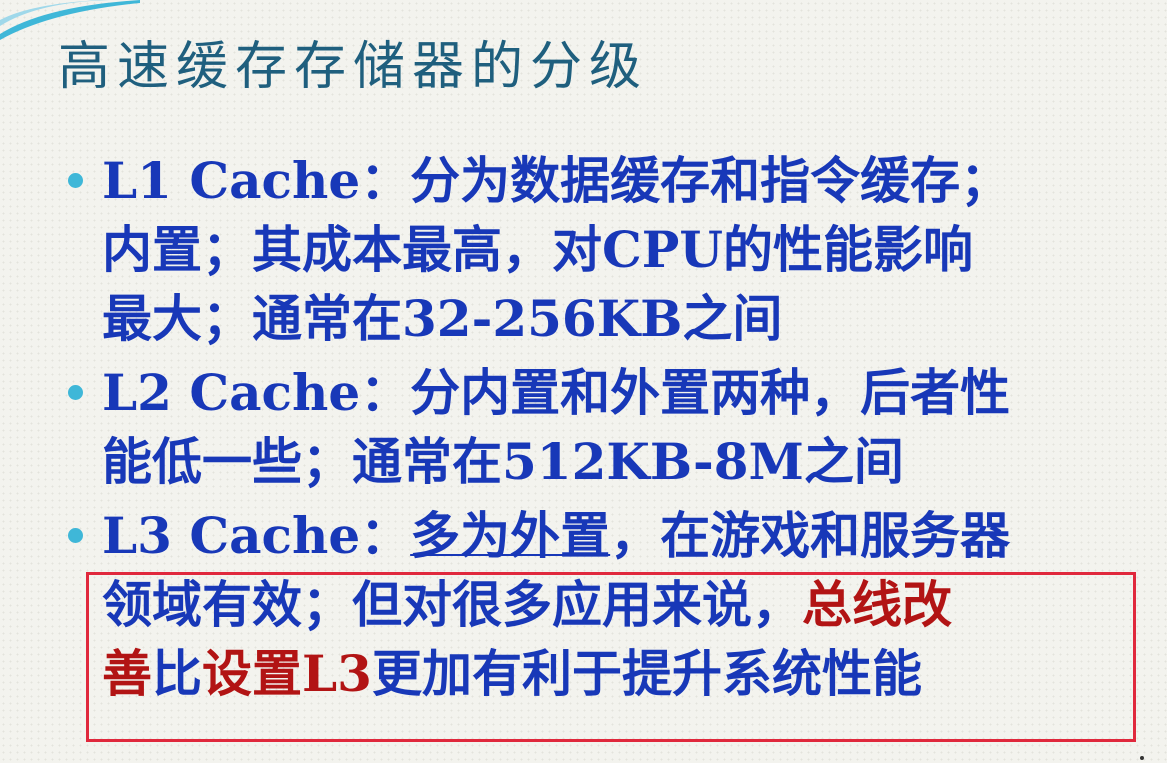  I want to click on slide-title: 高速缓存存储器的分级, so click(353, 67).